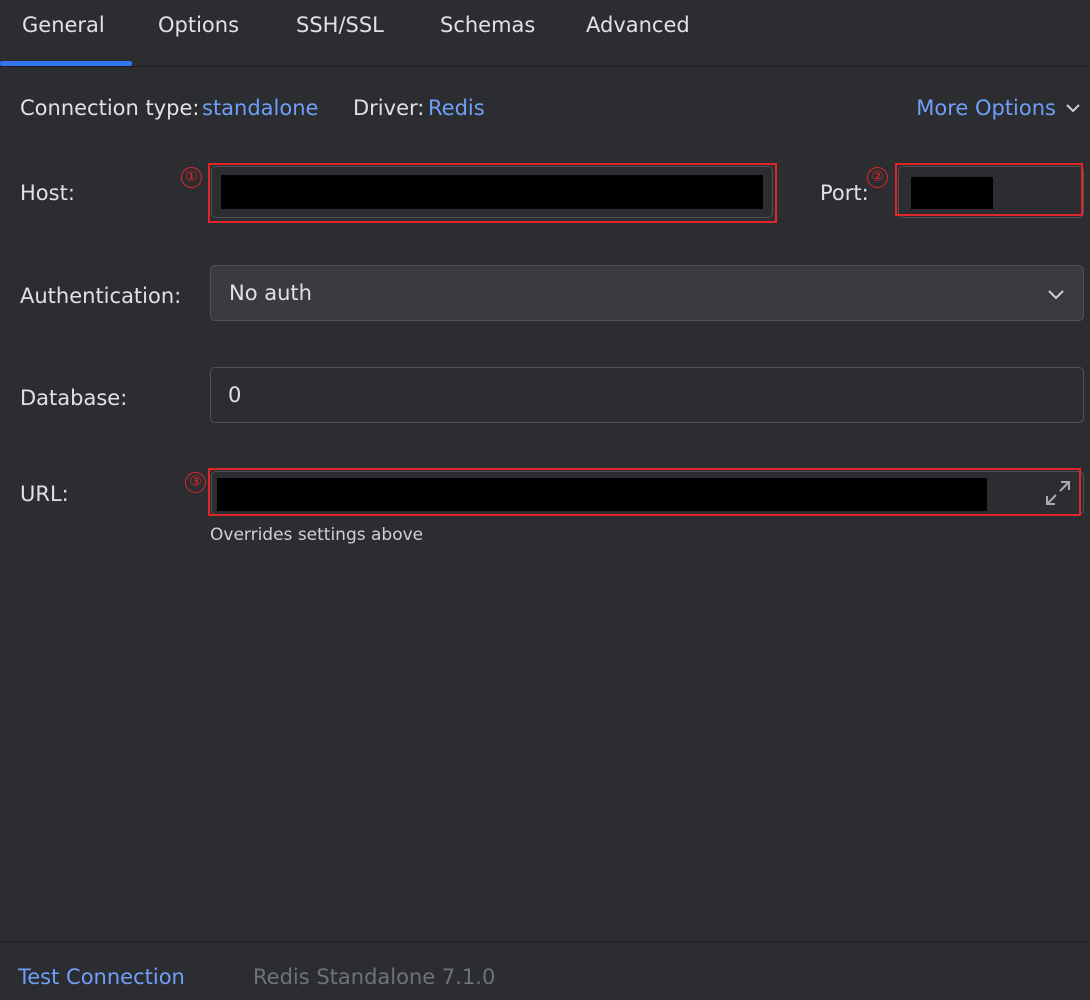 The width and height of the screenshot is (1090, 1000). Describe the element at coordinates (844, 193) in the screenshot. I see `port-label: Port:` at that location.